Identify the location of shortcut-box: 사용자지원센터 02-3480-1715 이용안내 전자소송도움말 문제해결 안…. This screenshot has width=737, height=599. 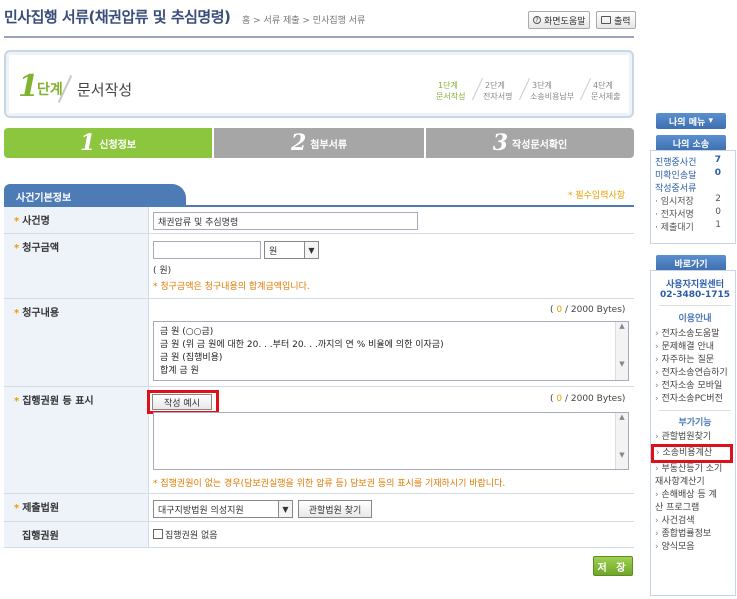
(693, 433).